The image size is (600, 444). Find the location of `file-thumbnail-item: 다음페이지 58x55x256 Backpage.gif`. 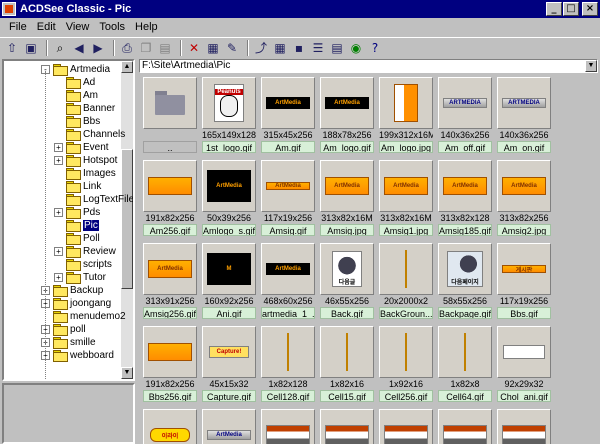

file-thumbnail-item: 다음페이지 58x55x256 Backpage.gif is located at coordinates (465, 281).